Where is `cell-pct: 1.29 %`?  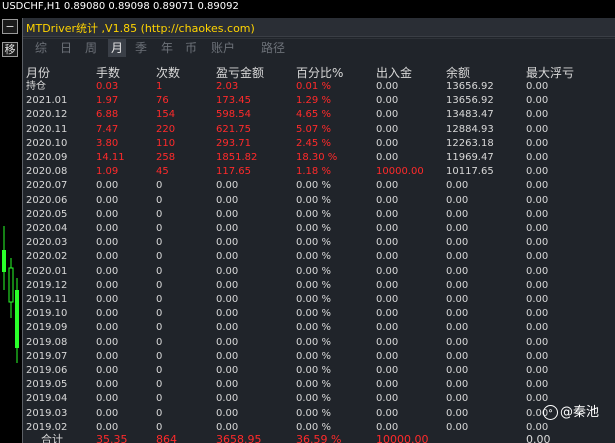 cell-pct: 1.29 % is located at coordinates (313, 101).